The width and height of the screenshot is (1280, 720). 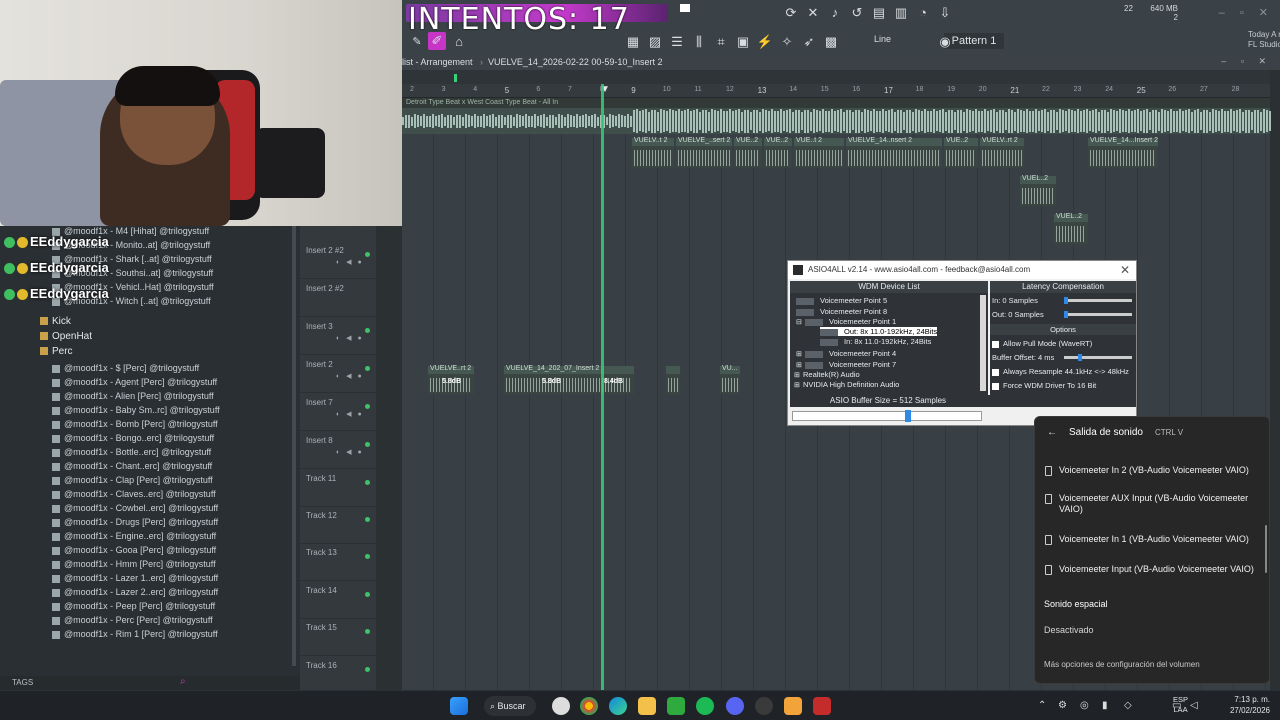 What do you see at coordinates (134, 552) in the screenshot?
I see `browser-item: @moodf1x - Gooa [Perc] @trilogystuff` at bounding box center [134, 552].